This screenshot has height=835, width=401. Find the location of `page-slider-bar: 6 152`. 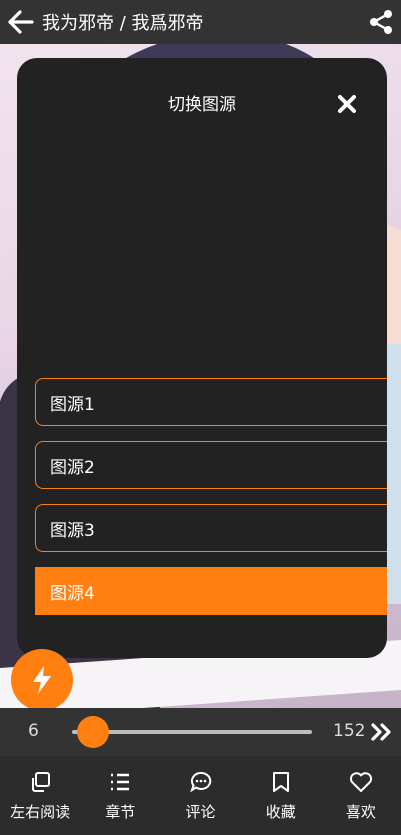

page-slider-bar: 6 152 is located at coordinates (200, 732).